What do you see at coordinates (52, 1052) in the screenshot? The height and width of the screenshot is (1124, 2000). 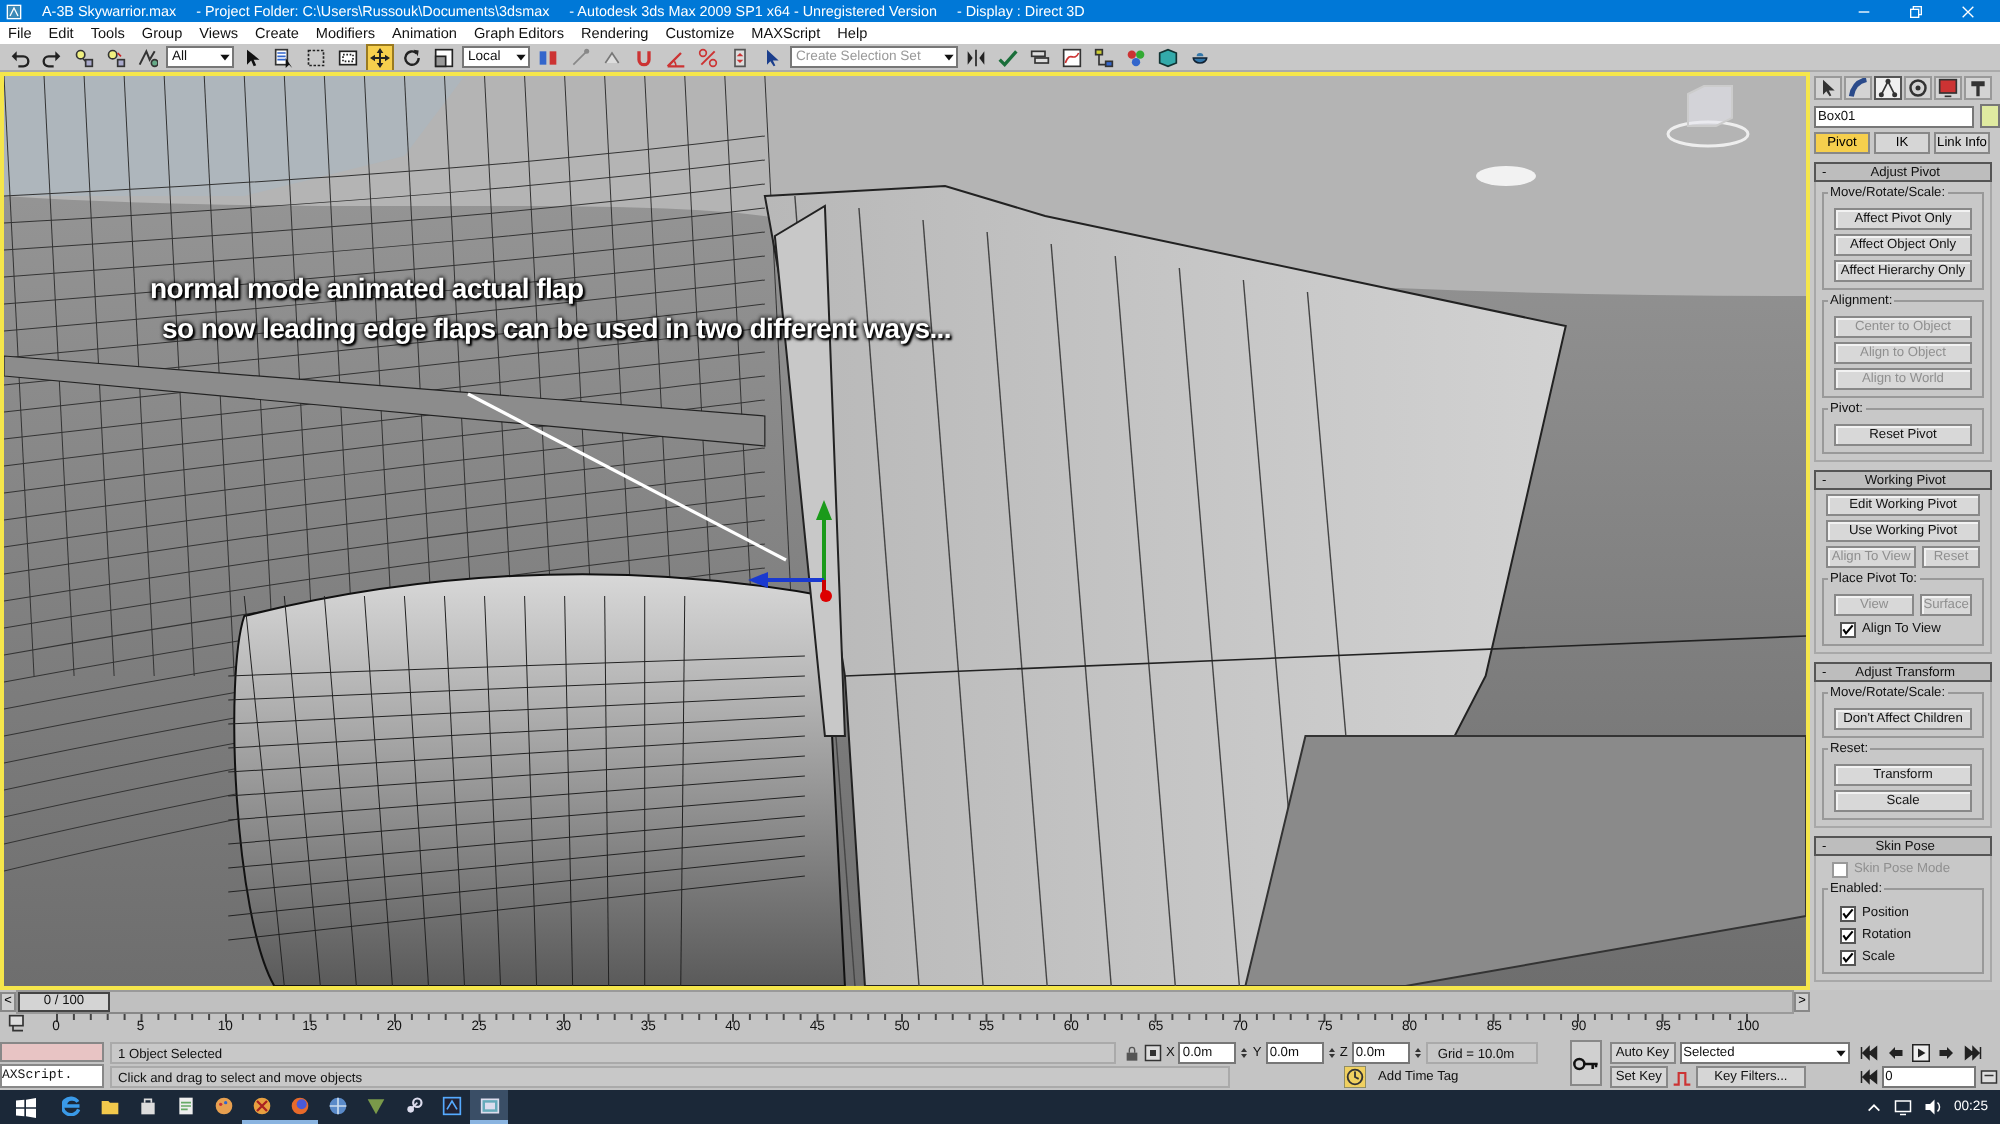 I see `listener-field` at bounding box center [52, 1052].